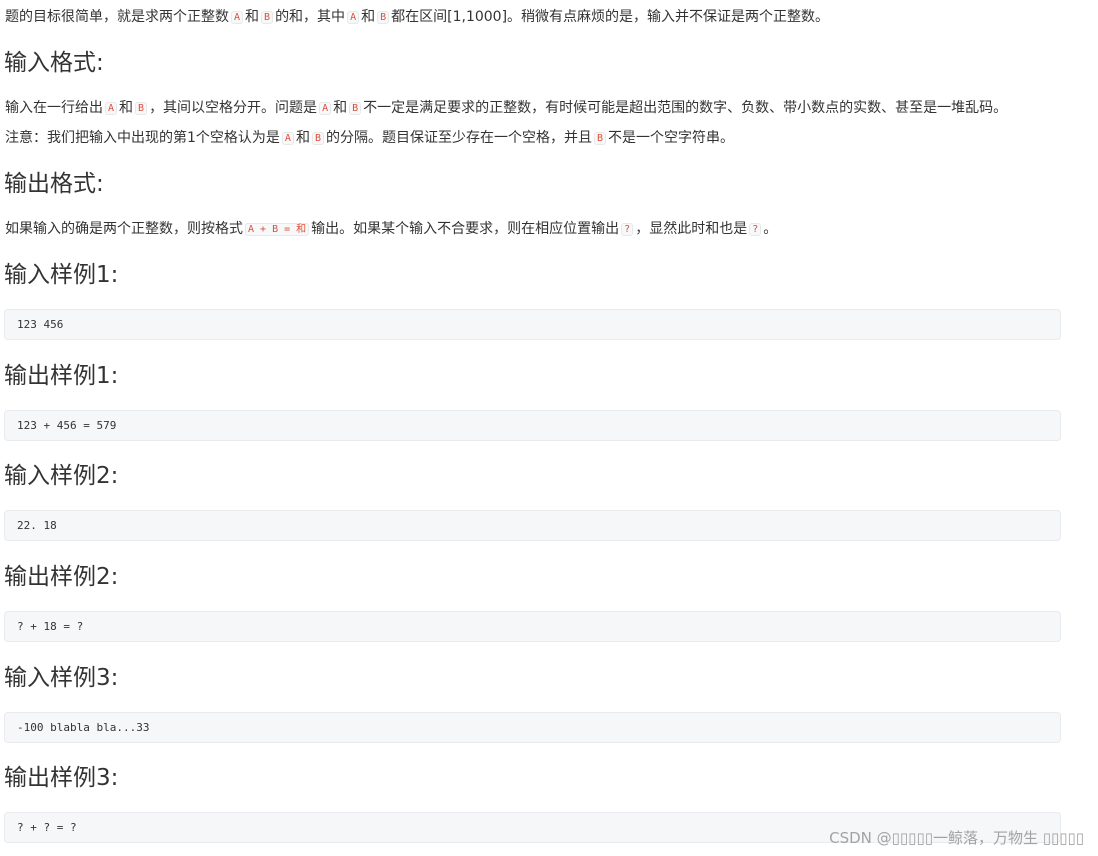 Image resolution: width=1098 pixels, height=856 pixels. I want to click on sample-code-block: 123 456, so click(532, 324).